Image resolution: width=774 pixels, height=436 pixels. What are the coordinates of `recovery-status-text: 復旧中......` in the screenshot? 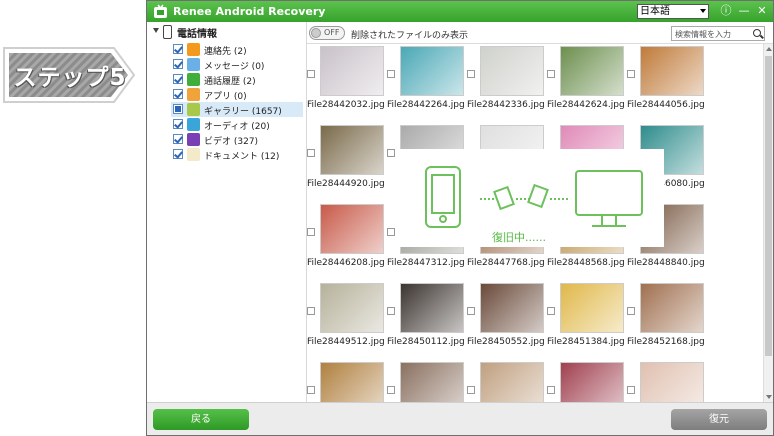 It's located at (519, 237).